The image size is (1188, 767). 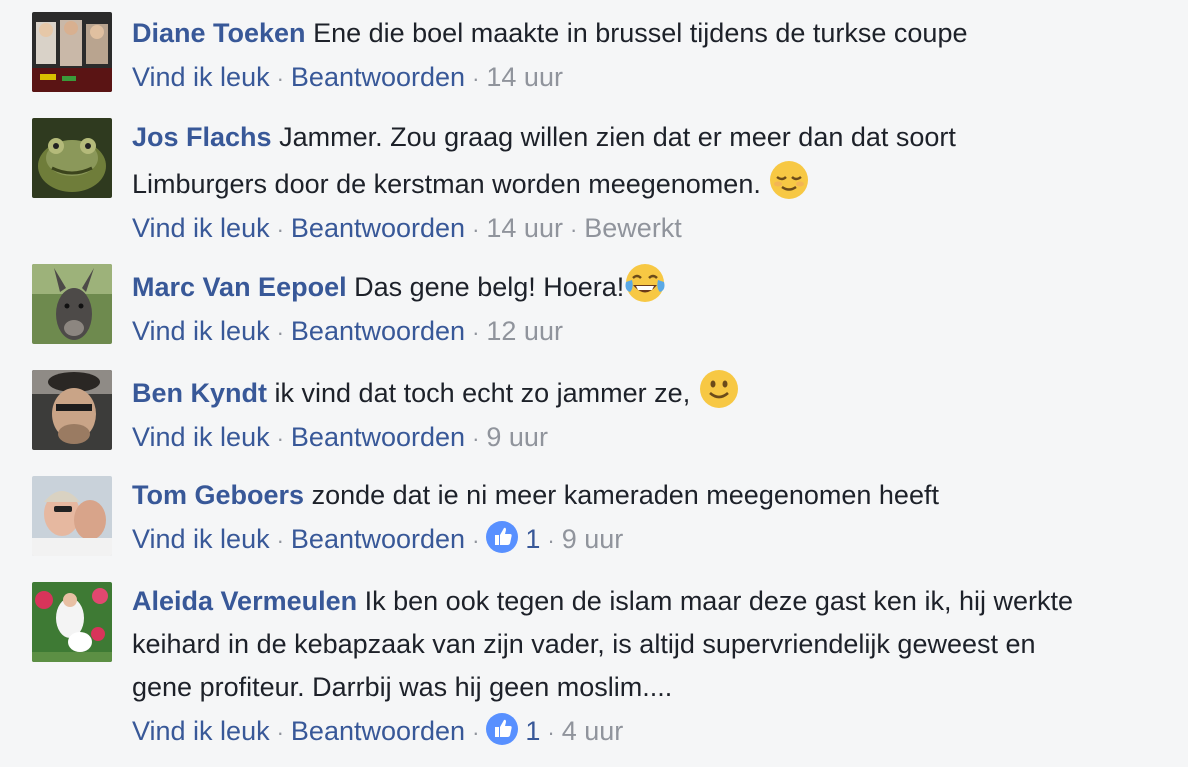 I want to click on avatar-ben-kyndt, so click(x=72, y=410).